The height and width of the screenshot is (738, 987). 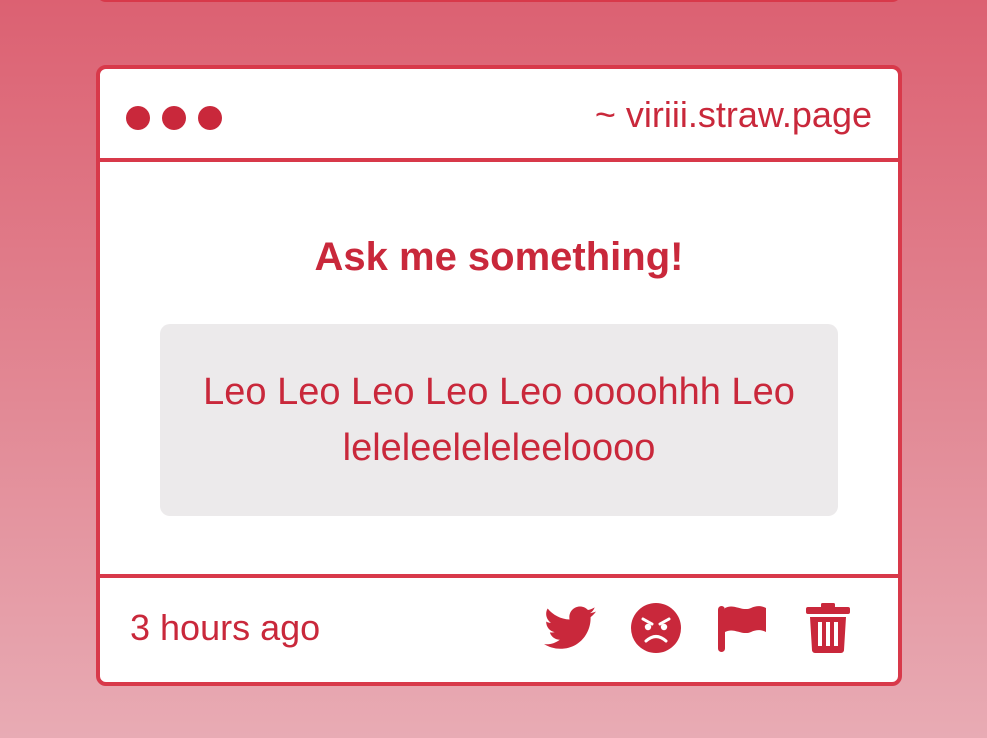 I want to click on timestamp: 3 hours ago, so click(x=225, y=627).